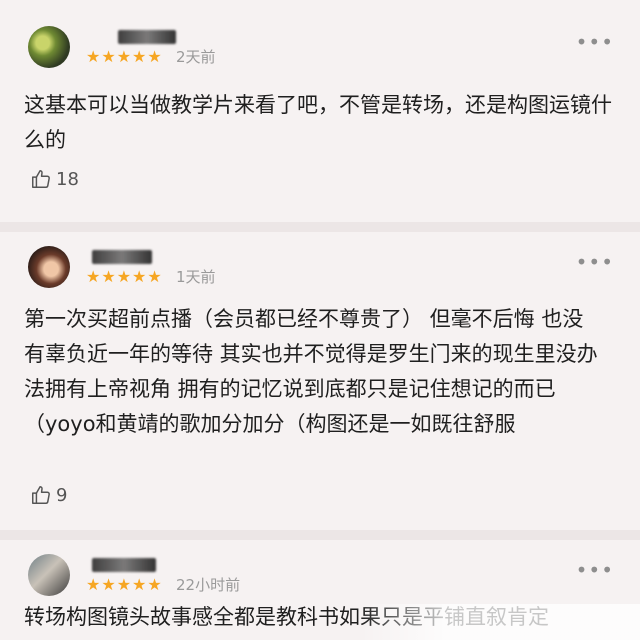 This screenshot has width=640, height=640. What do you see at coordinates (208, 585) in the screenshot?
I see `review-time: 22小时前` at bounding box center [208, 585].